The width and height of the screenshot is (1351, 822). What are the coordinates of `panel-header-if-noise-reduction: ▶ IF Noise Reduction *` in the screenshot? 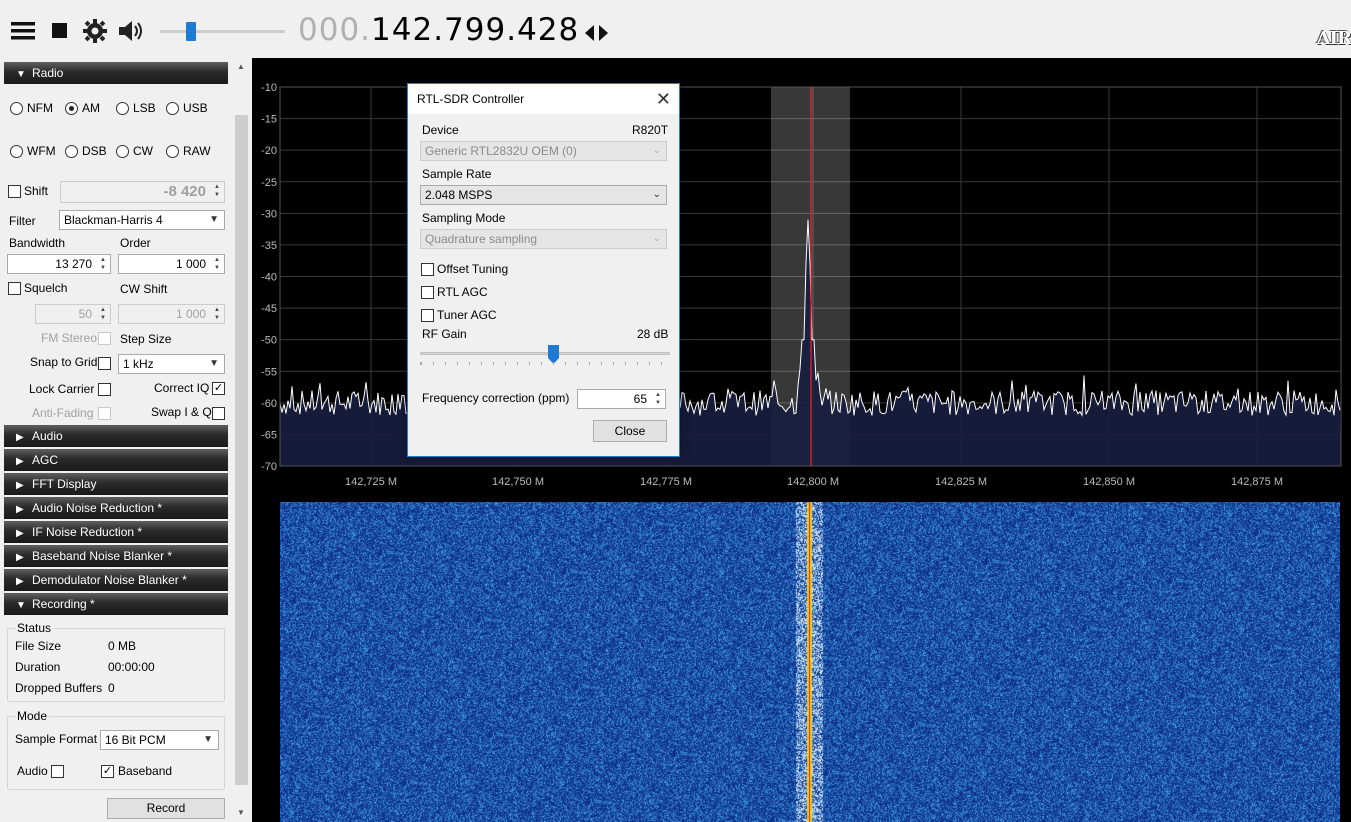 It's located at (116, 532).